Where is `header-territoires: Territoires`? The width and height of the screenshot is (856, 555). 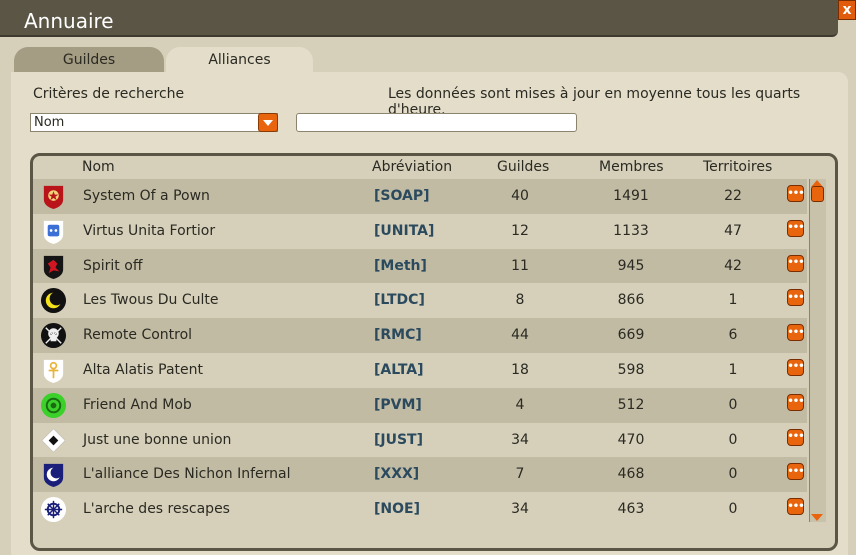 header-territoires: Territoires is located at coordinates (737, 167).